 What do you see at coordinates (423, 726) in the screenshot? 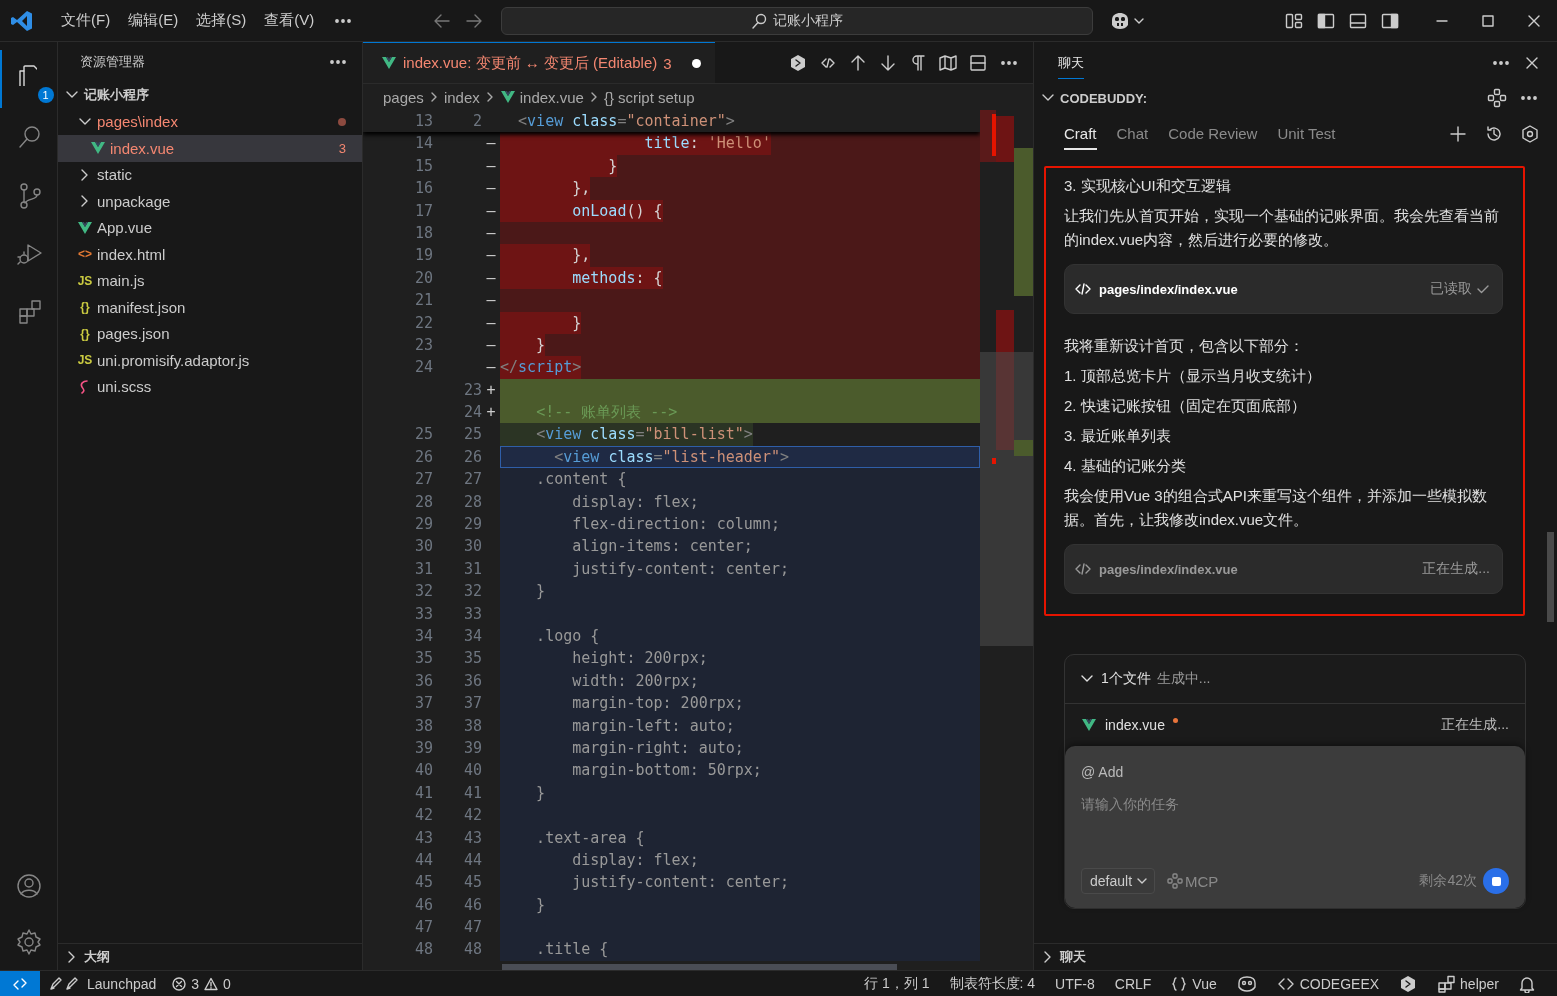
I see `line-number: 38` at bounding box center [423, 726].